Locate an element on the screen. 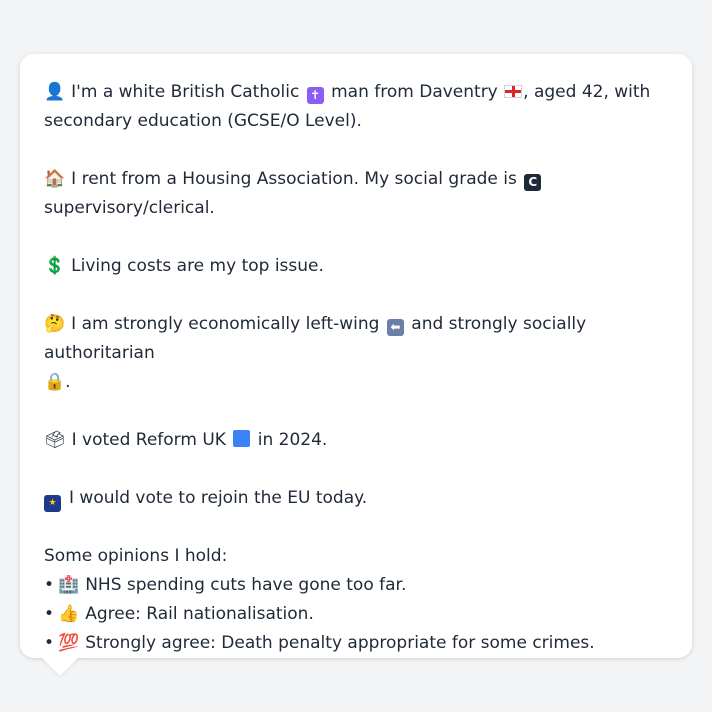  grade-c-icon: C is located at coordinates (533, 182).